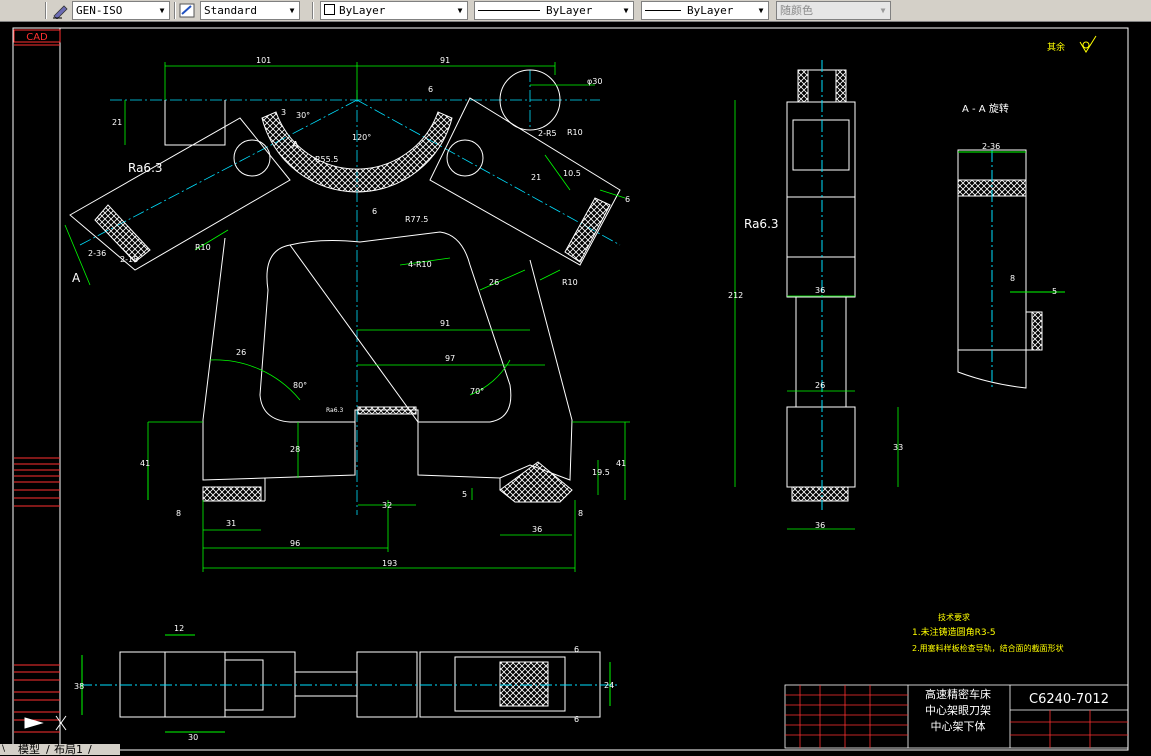 This screenshot has height=756, width=1151. I want to click on svg-text: 3, so click(283, 112).